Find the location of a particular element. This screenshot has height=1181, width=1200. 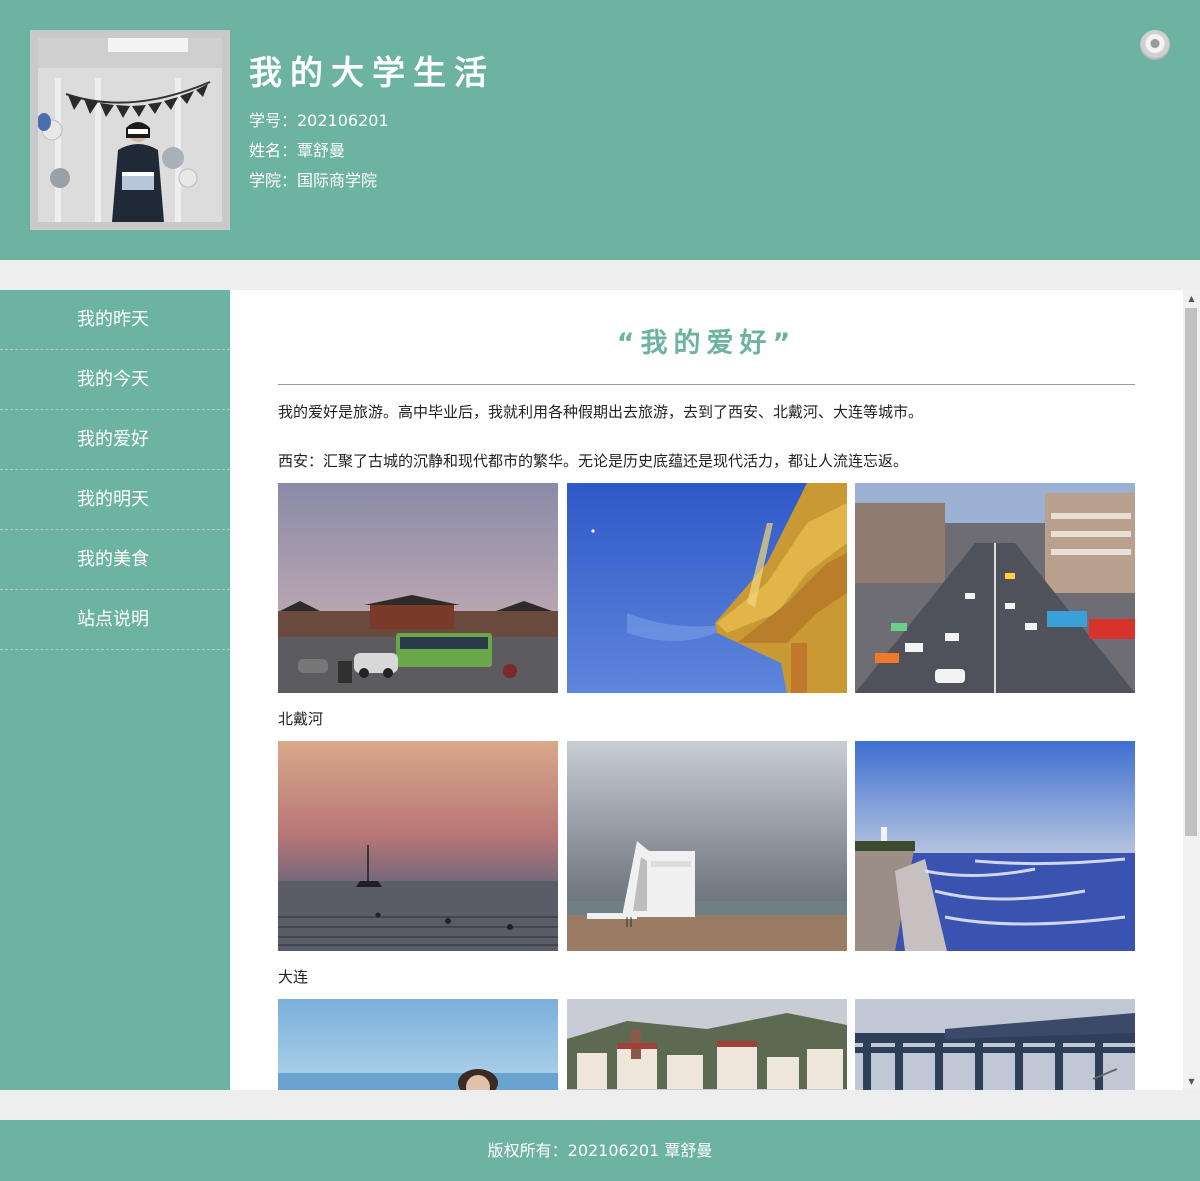

scroll-up-arrow-icon: ▲ is located at coordinates (1191, 298).